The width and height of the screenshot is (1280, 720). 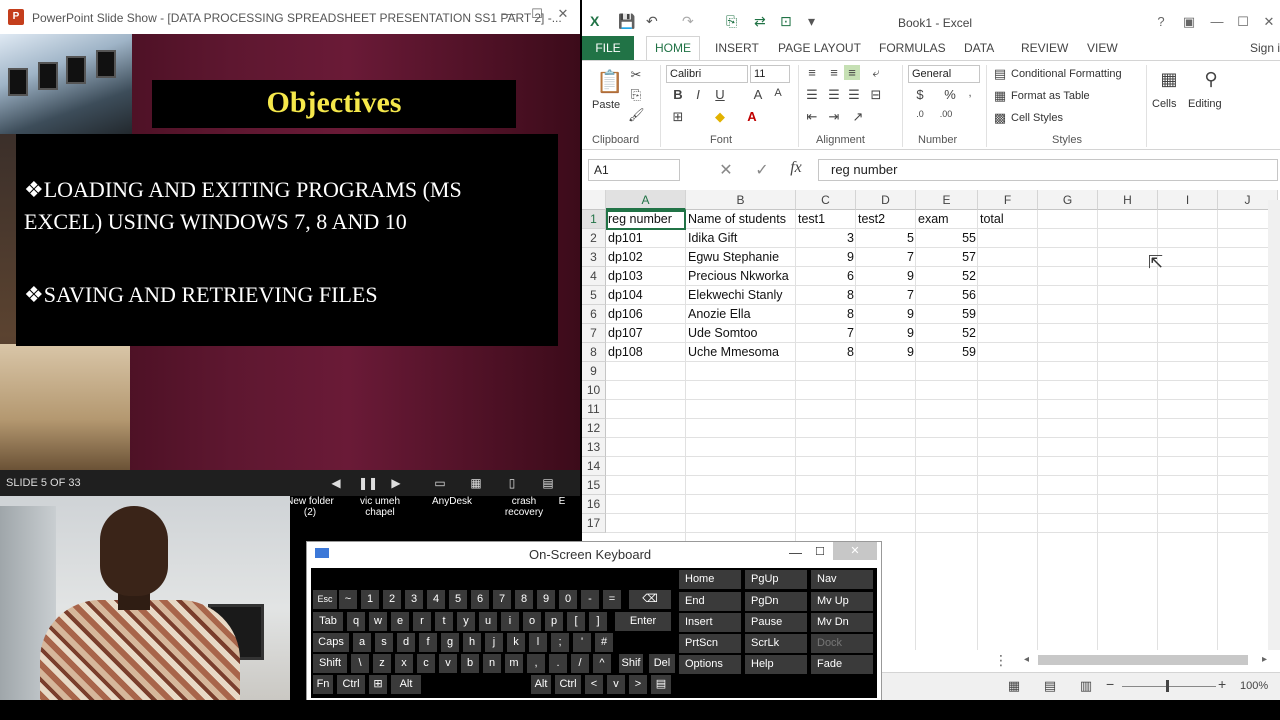 I want to click on borders-icon: ⊞, so click(x=678, y=117).